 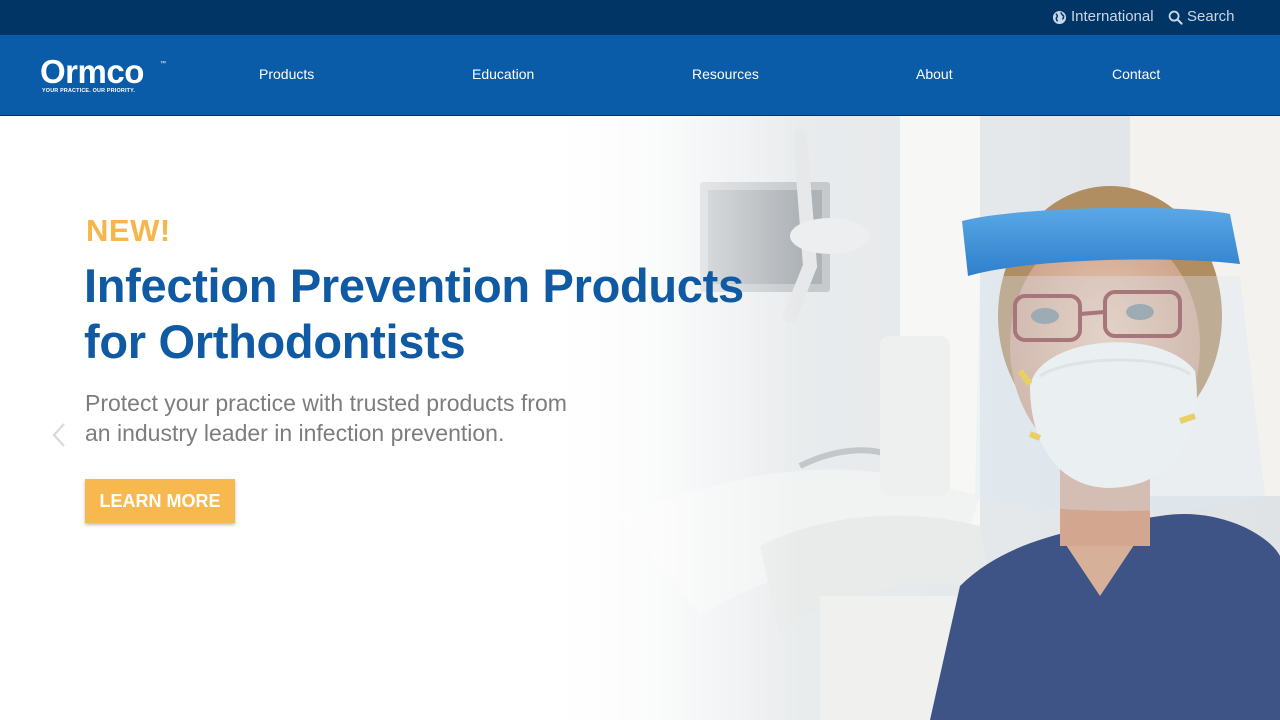 What do you see at coordinates (160, 501) in the screenshot?
I see `learn-more-button: LEARN MORE` at bounding box center [160, 501].